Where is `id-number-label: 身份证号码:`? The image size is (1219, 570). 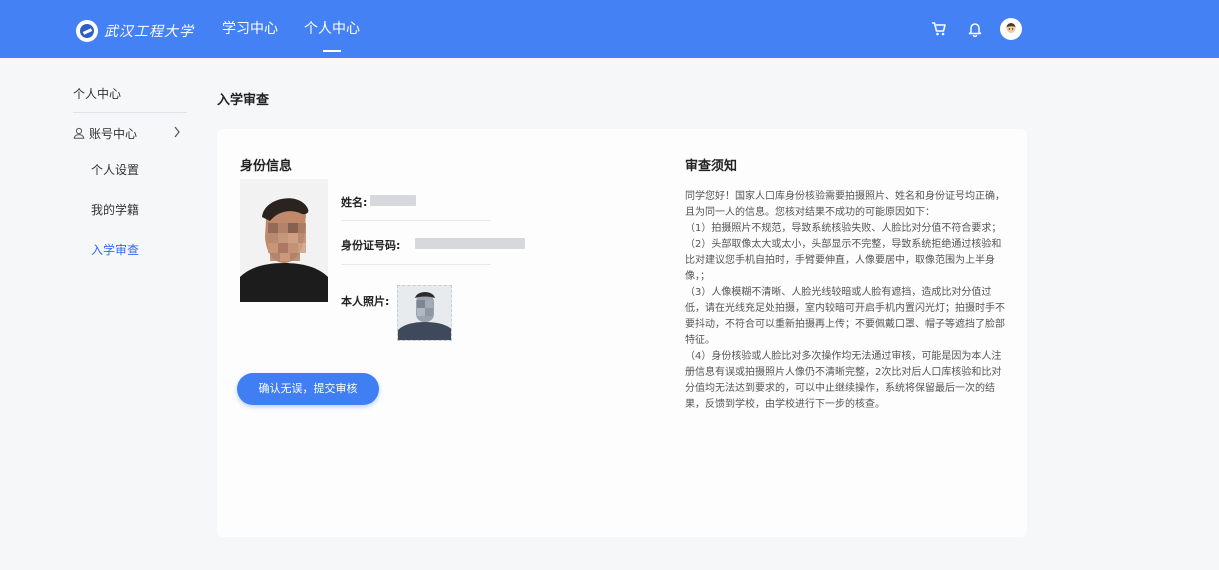 id-number-label: 身份证号码: is located at coordinates (371, 245).